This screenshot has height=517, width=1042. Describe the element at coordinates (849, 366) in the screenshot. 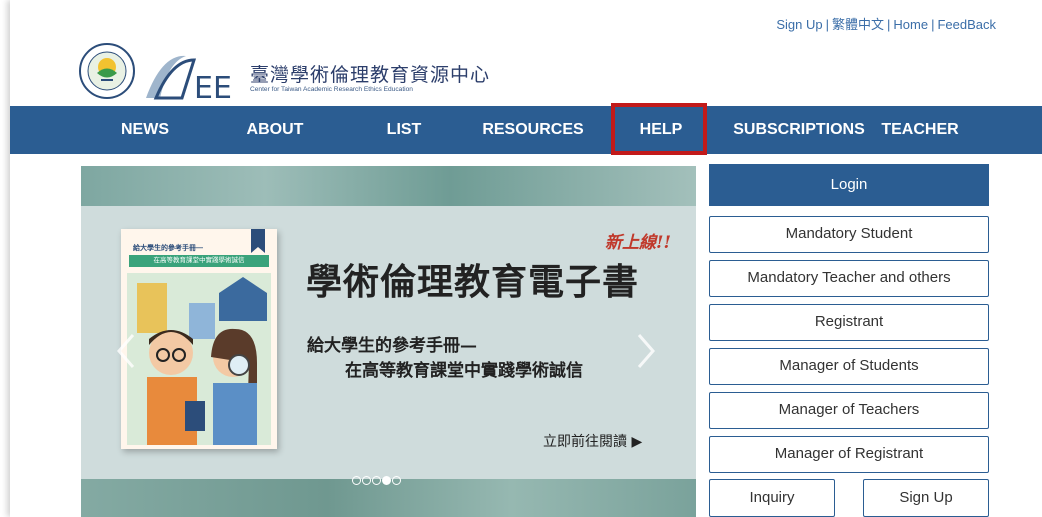

I see `manager-of-students-button: Manager of Students` at that location.